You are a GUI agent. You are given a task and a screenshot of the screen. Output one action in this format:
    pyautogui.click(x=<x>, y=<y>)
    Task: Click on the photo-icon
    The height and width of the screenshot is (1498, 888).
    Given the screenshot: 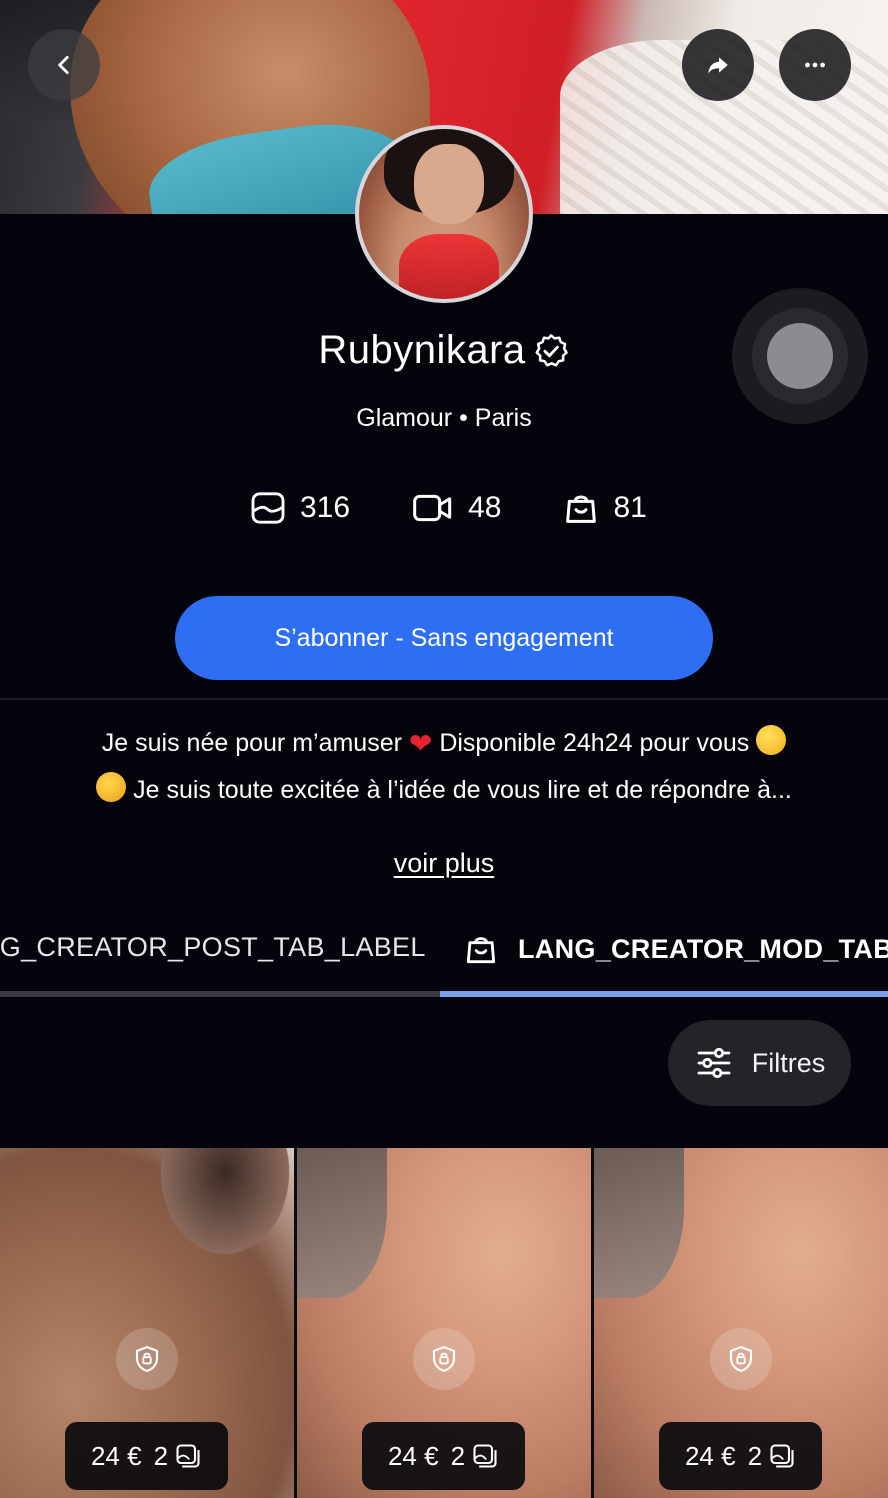 What is the action you would take?
    pyautogui.click(x=268, y=508)
    